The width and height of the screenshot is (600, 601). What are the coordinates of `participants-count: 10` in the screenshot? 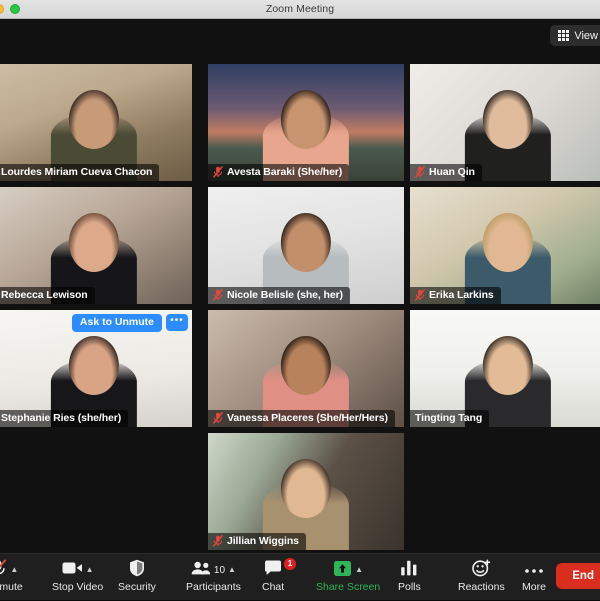 It's located at (219, 570).